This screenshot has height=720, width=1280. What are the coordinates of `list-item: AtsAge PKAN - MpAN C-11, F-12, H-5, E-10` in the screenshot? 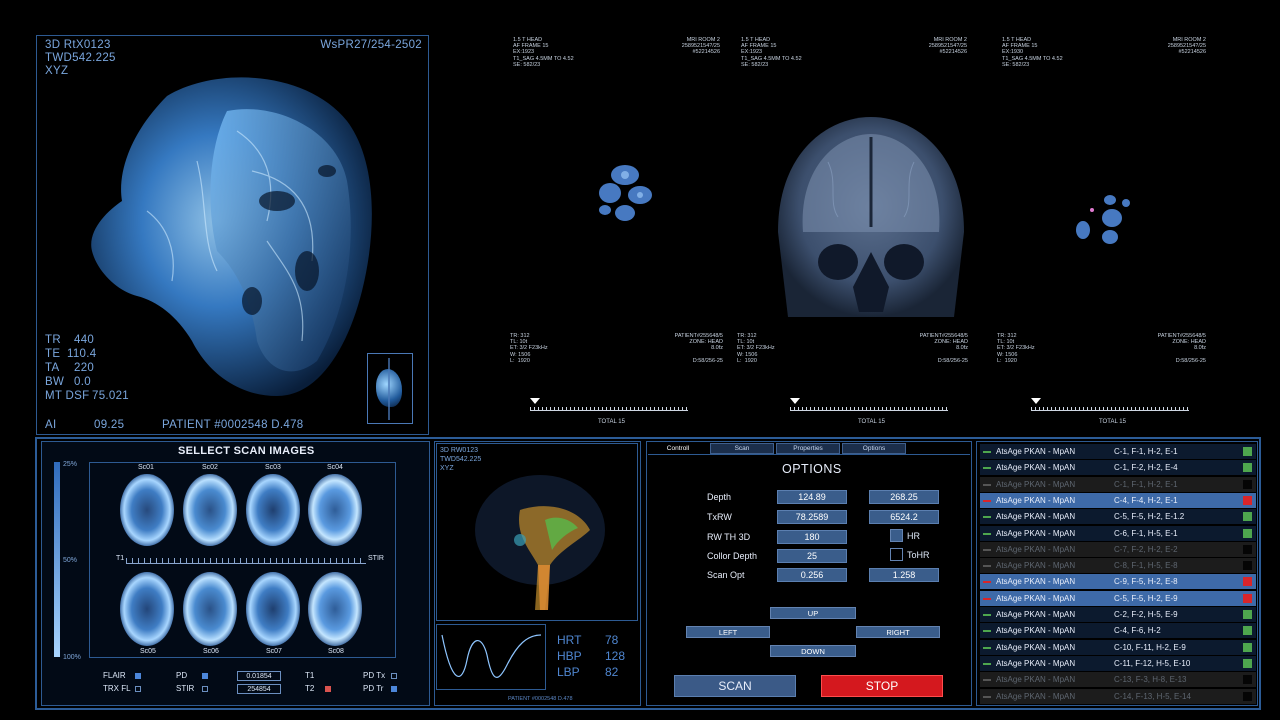 It's located at (1118, 663).